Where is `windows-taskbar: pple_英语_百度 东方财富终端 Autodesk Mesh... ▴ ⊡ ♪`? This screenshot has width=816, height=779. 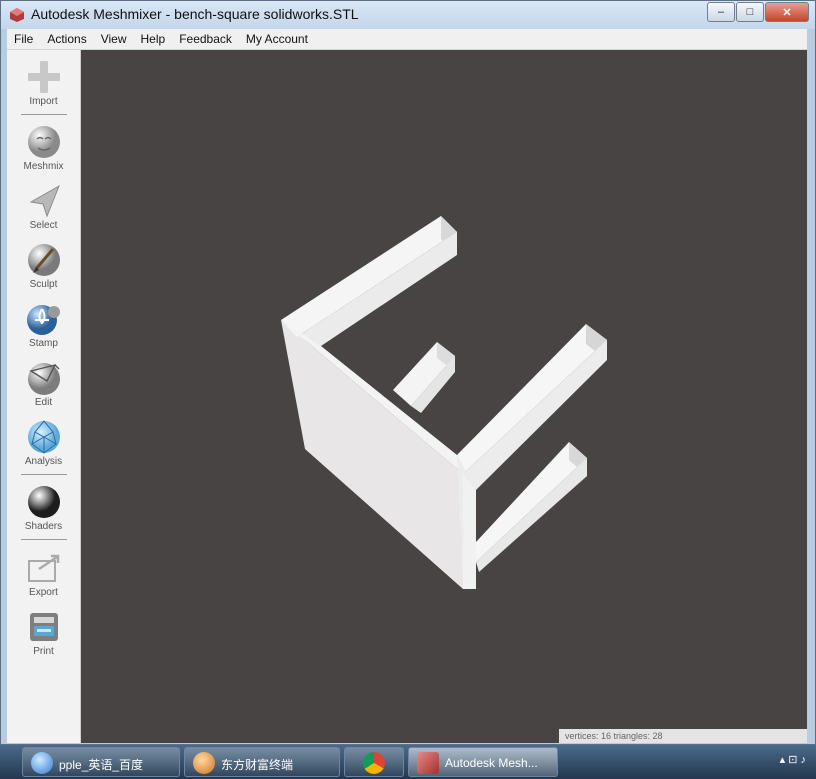 windows-taskbar: pple_英语_百度 东方财富终端 Autodesk Mesh... ▴ ⊡ ♪ is located at coordinates (408, 762).